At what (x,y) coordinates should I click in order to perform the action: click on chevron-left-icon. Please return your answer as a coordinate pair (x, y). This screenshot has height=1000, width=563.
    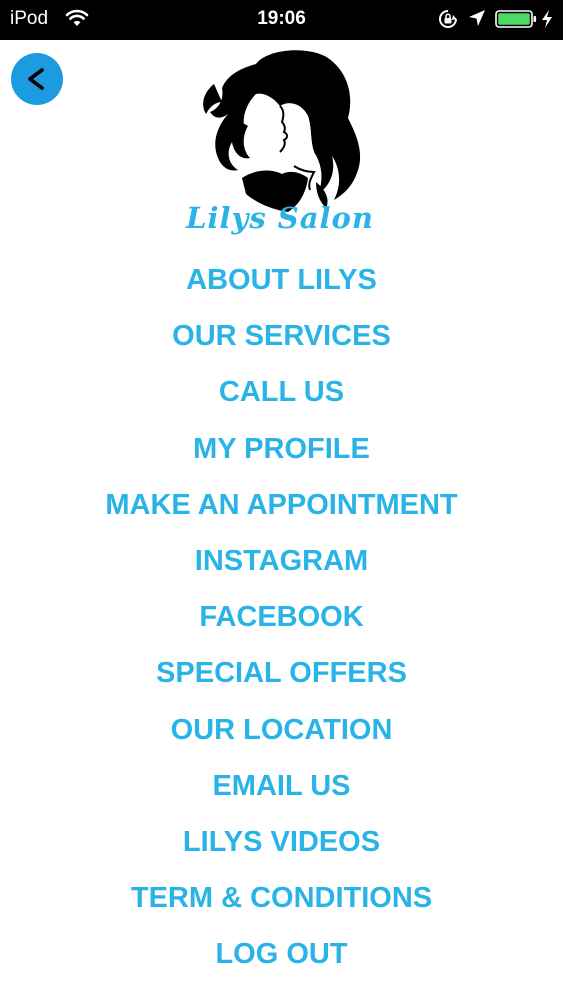
    Looking at the image, I should click on (36, 79).